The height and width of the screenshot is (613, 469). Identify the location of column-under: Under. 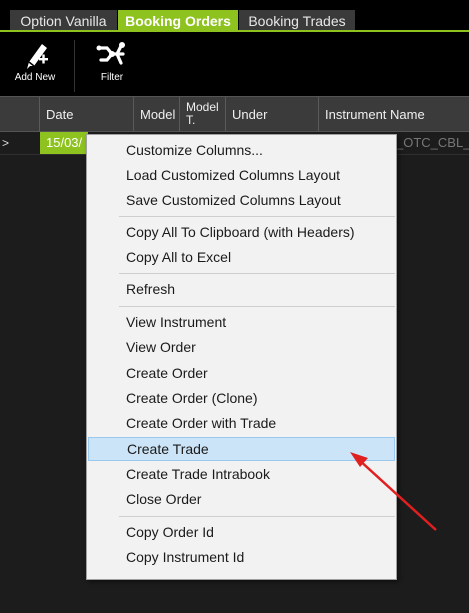
(272, 114).